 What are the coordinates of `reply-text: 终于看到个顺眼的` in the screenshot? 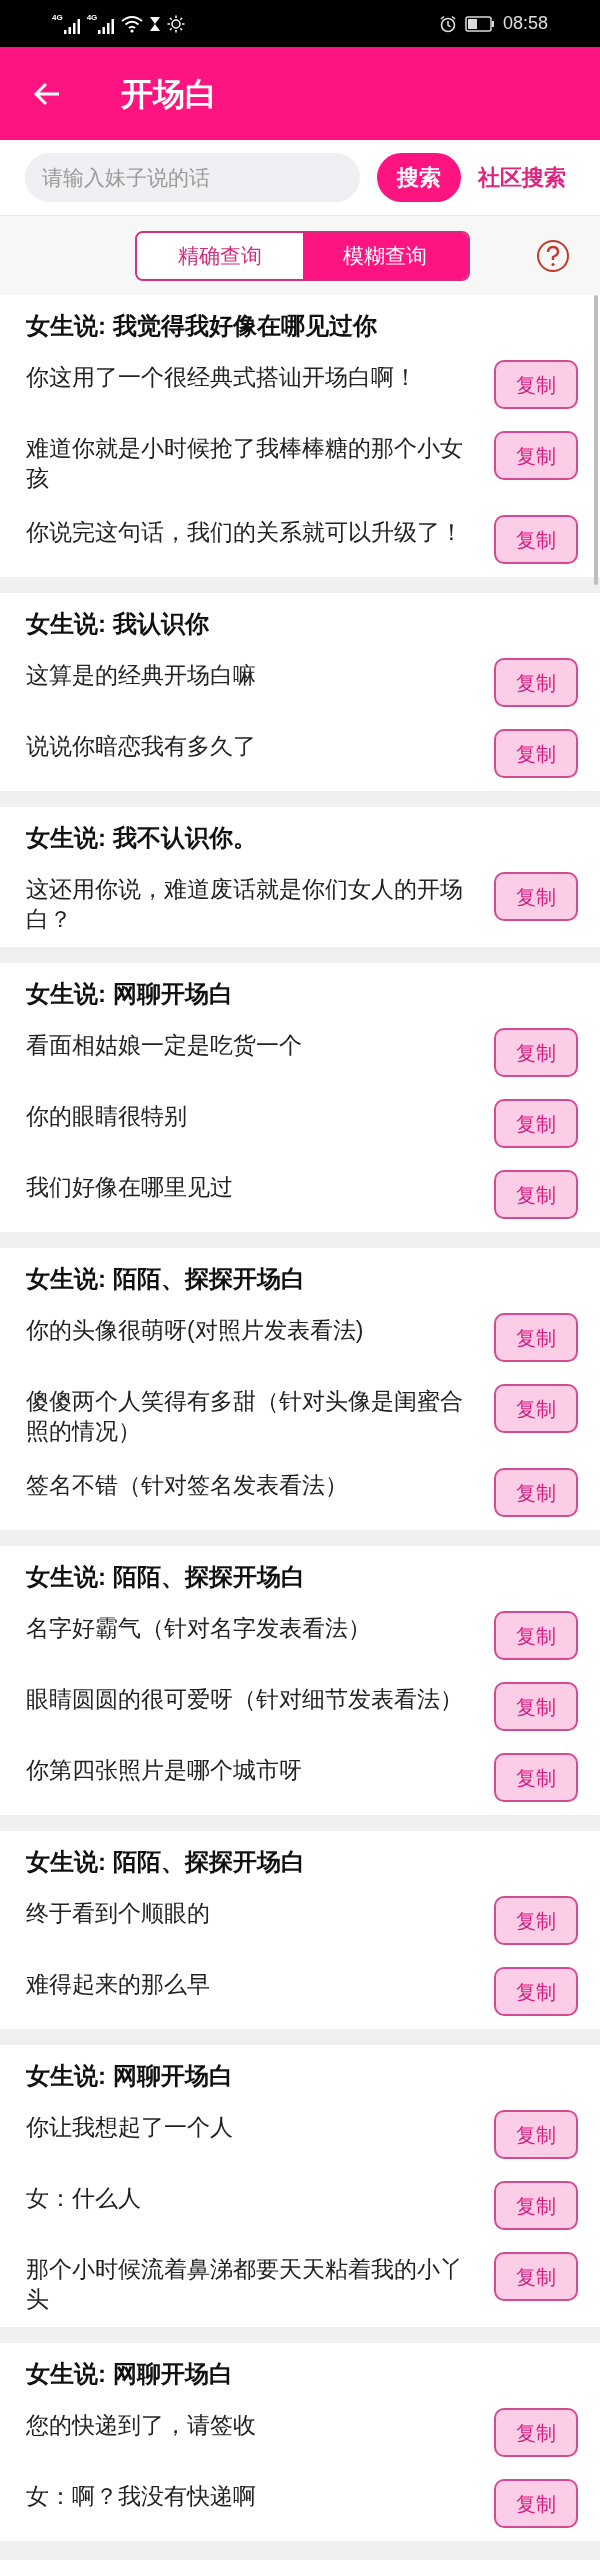 It's located at (118, 1913).